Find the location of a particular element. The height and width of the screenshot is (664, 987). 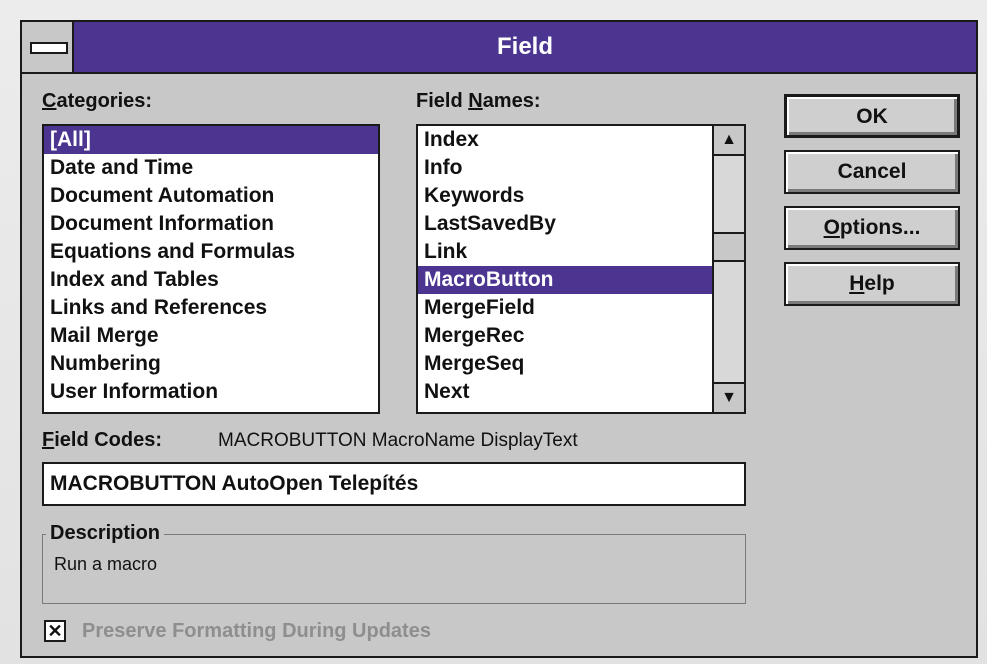

category-item: Equations and Formulas is located at coordinates (211, 252).